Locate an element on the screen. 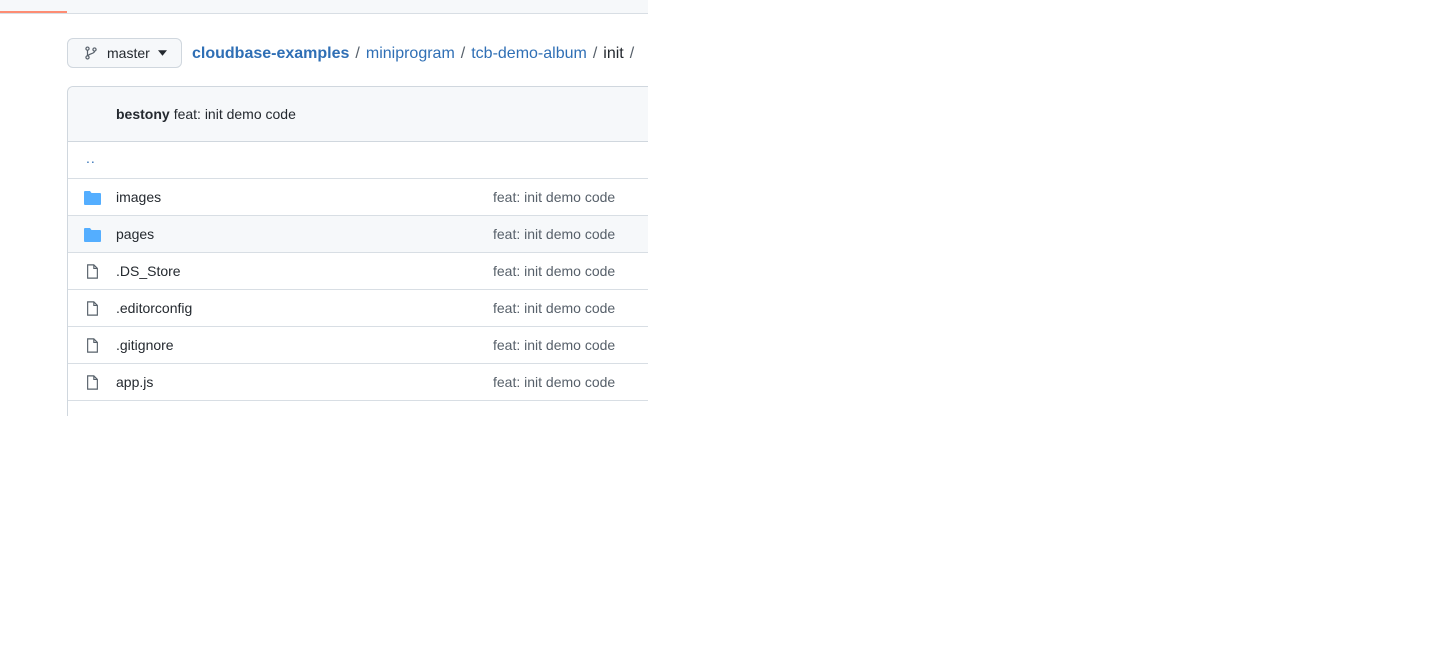 The width and height of the screenshot is (1434, 670). breadcrumb-link-tcb-demo-album: tcb-demo-album is located at coordinates (529, 53).